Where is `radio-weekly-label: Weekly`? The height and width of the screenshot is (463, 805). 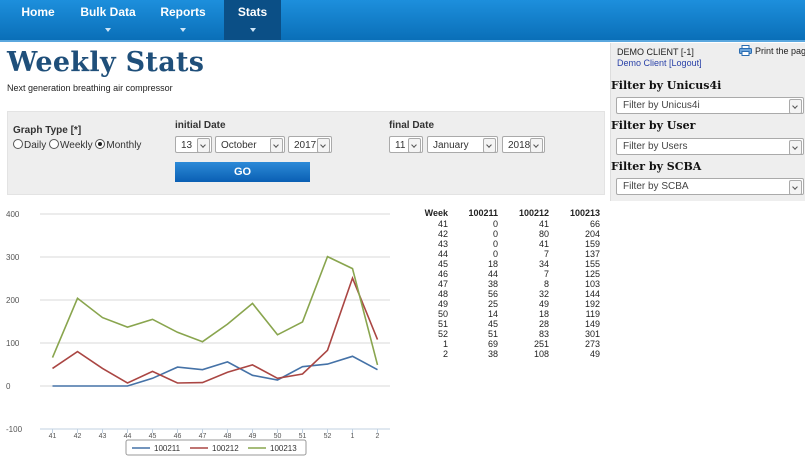 radio-weekly-label: Weekly is located at coordinates (76, 145).